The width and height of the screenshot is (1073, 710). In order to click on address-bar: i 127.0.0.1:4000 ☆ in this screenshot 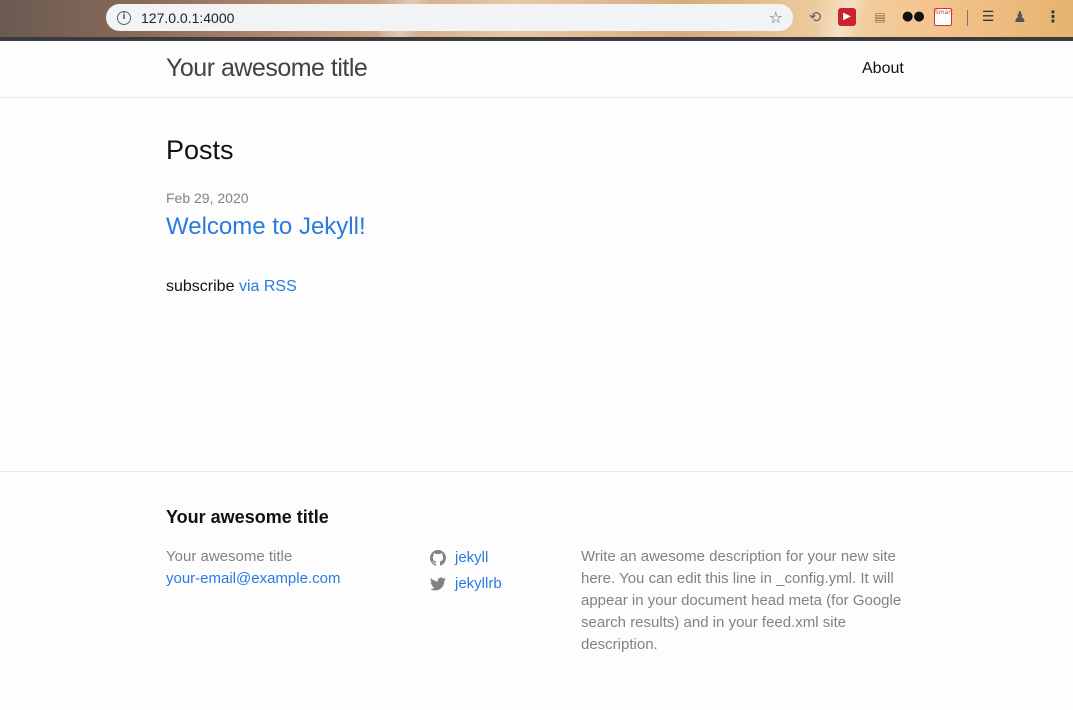, I will do `click(449, 17)`.